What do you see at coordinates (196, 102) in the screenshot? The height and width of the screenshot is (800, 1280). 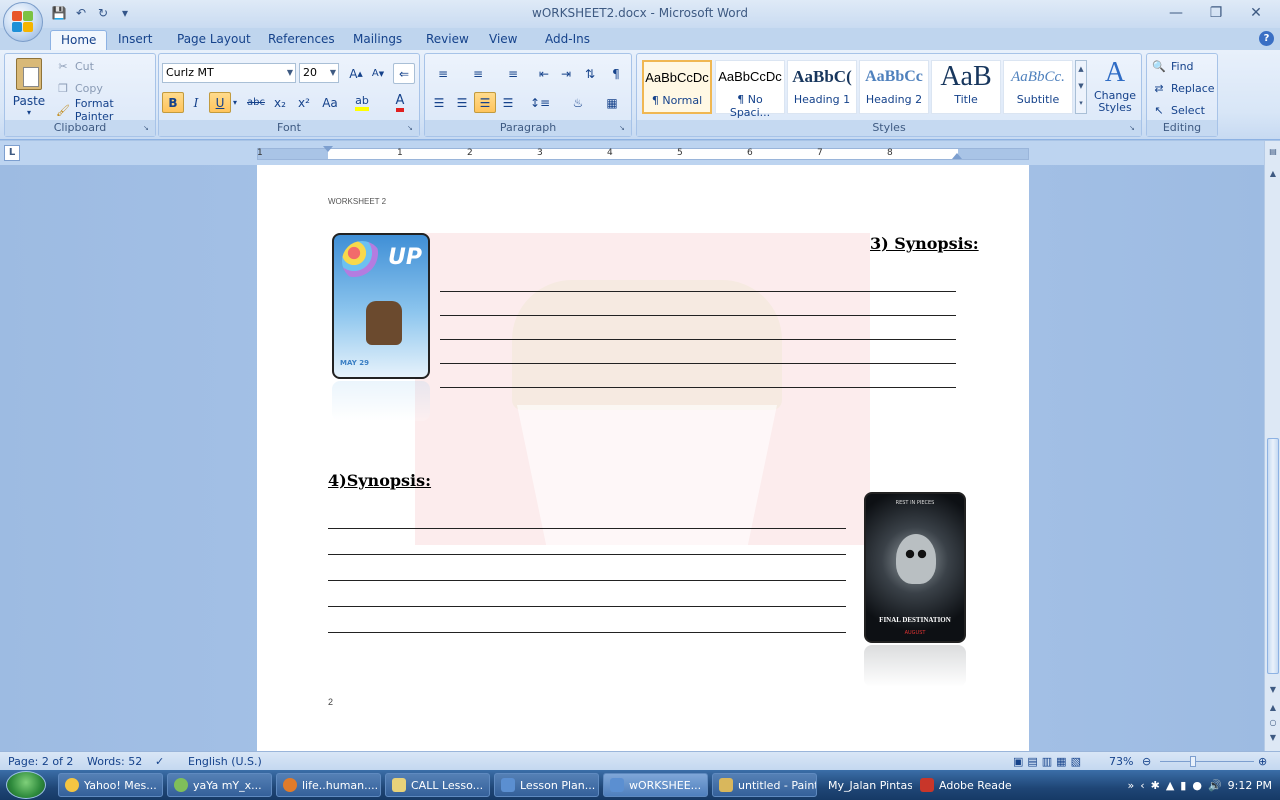 I see `italic-button: I` at bounding box center [196, 102].